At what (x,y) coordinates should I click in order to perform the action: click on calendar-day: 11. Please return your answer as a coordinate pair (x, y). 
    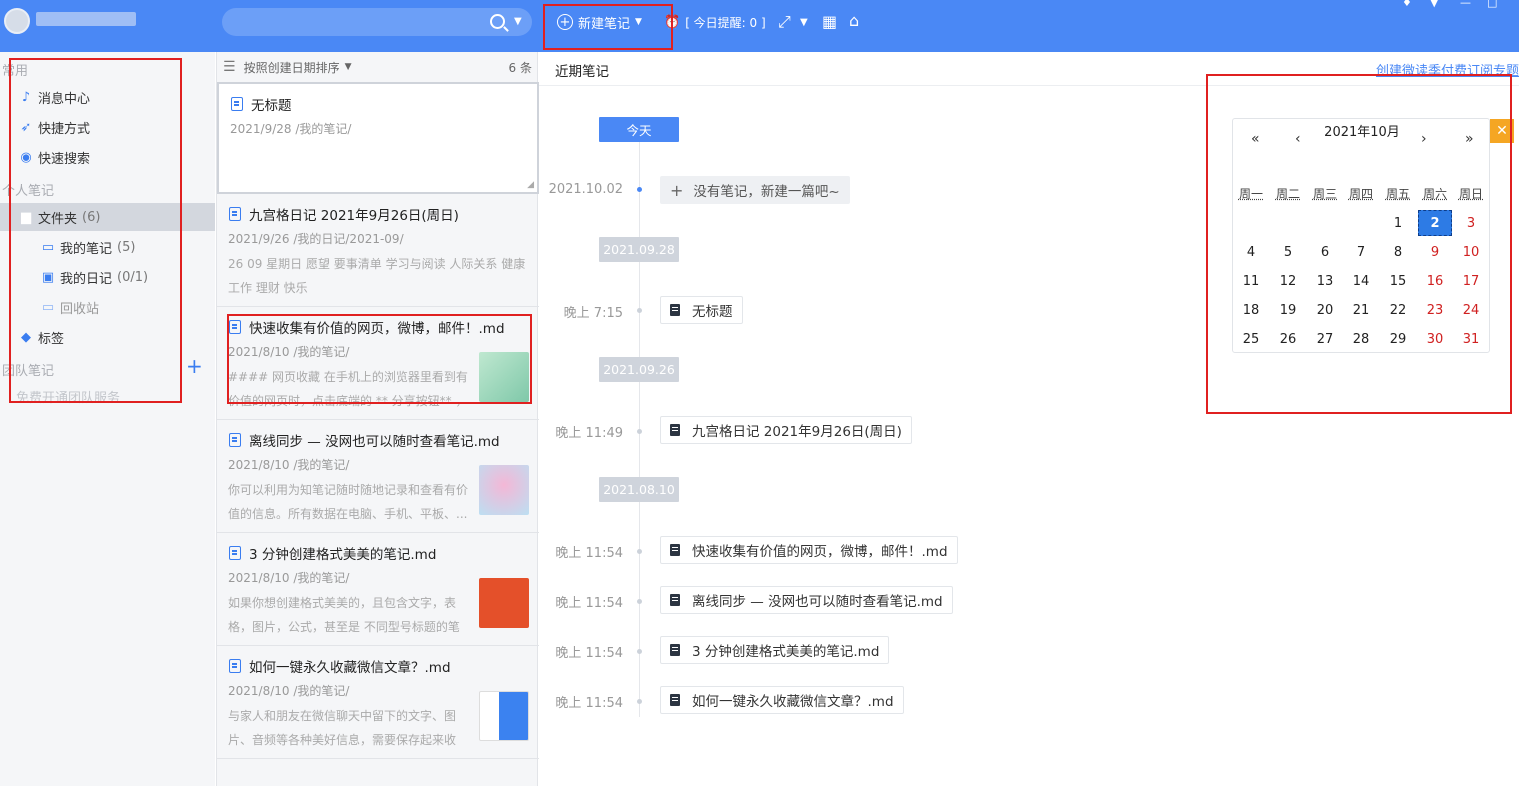
    Looking at the image, I should click on (1251, 281).